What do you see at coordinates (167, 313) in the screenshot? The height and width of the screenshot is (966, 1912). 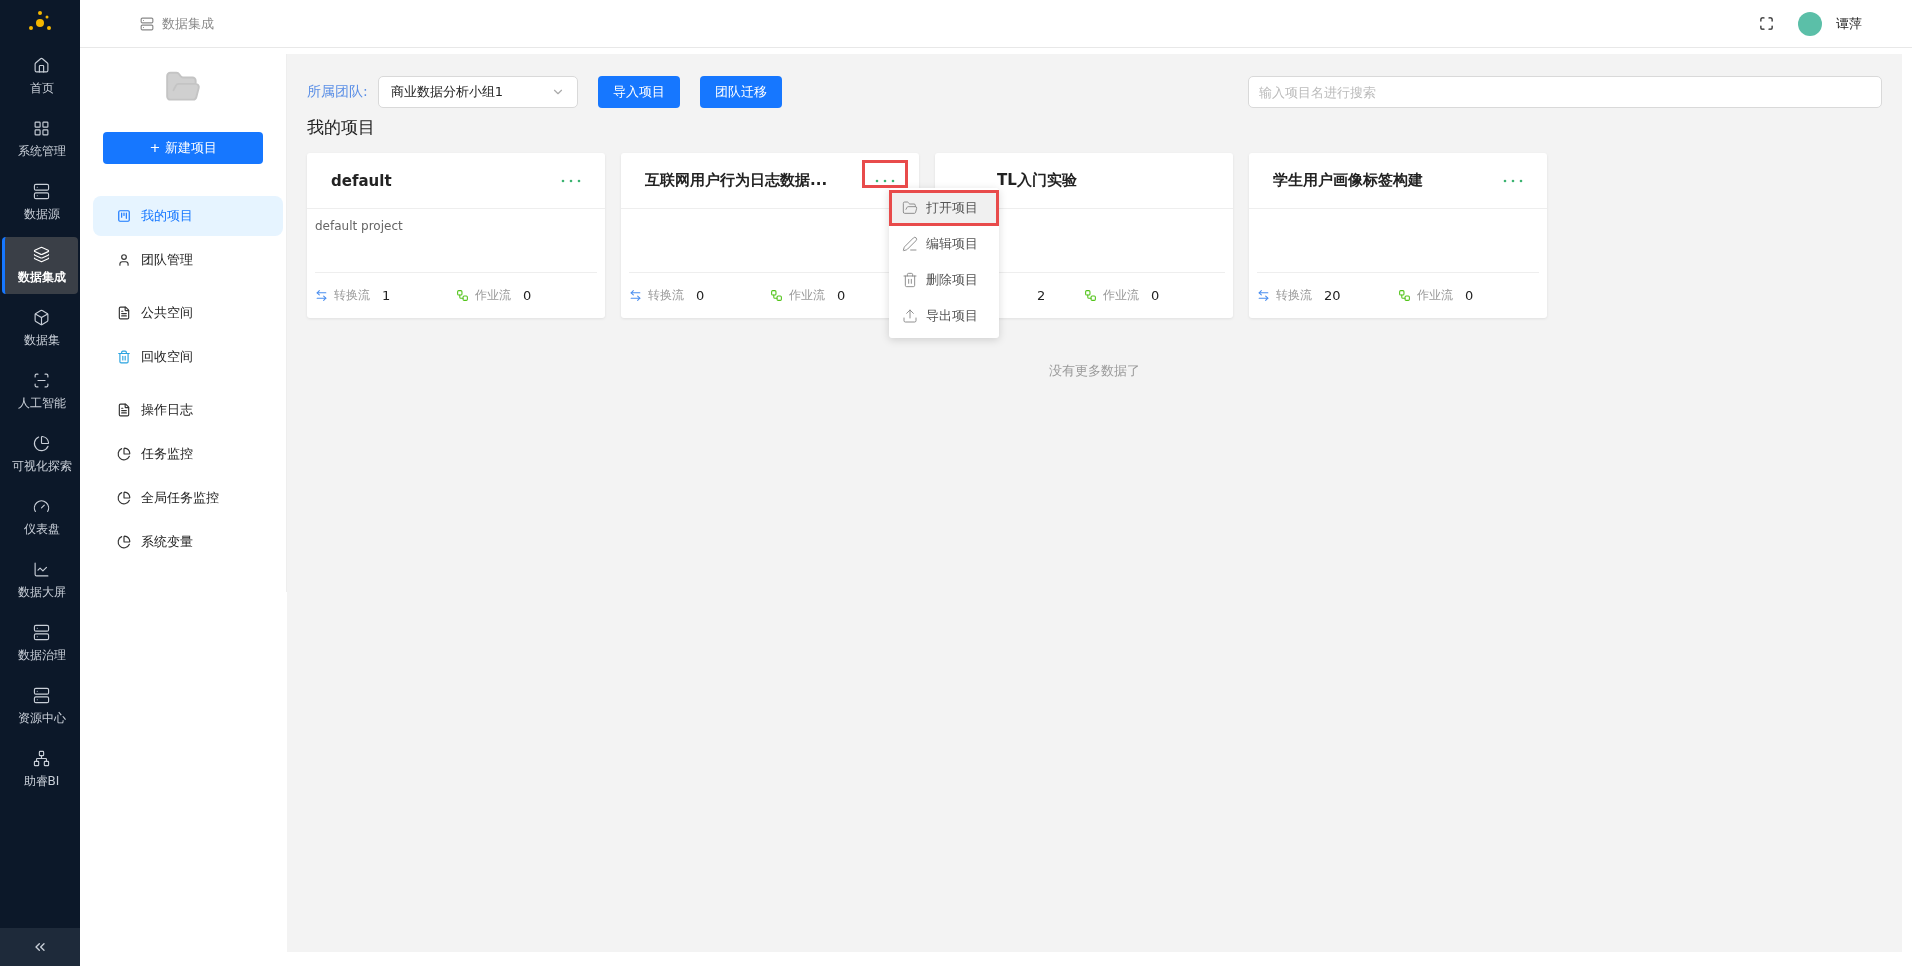 I see `sidebar-label: 公共空间` at bounding box center [167, 313].